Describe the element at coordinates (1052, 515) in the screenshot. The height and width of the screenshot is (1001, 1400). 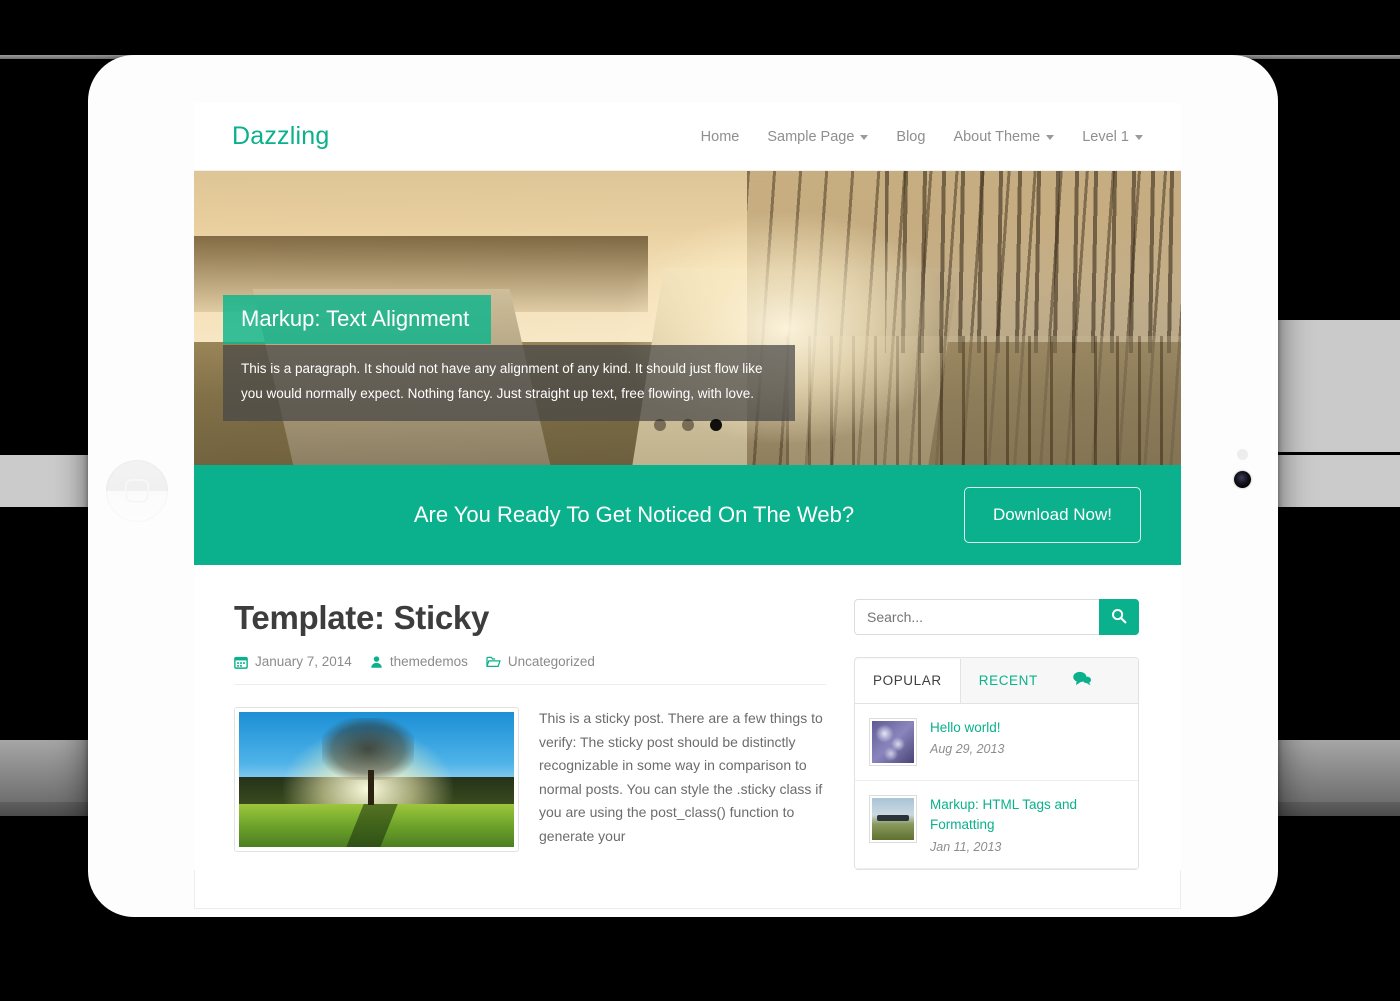
I see `download-now-button: Download Now!` at that location.